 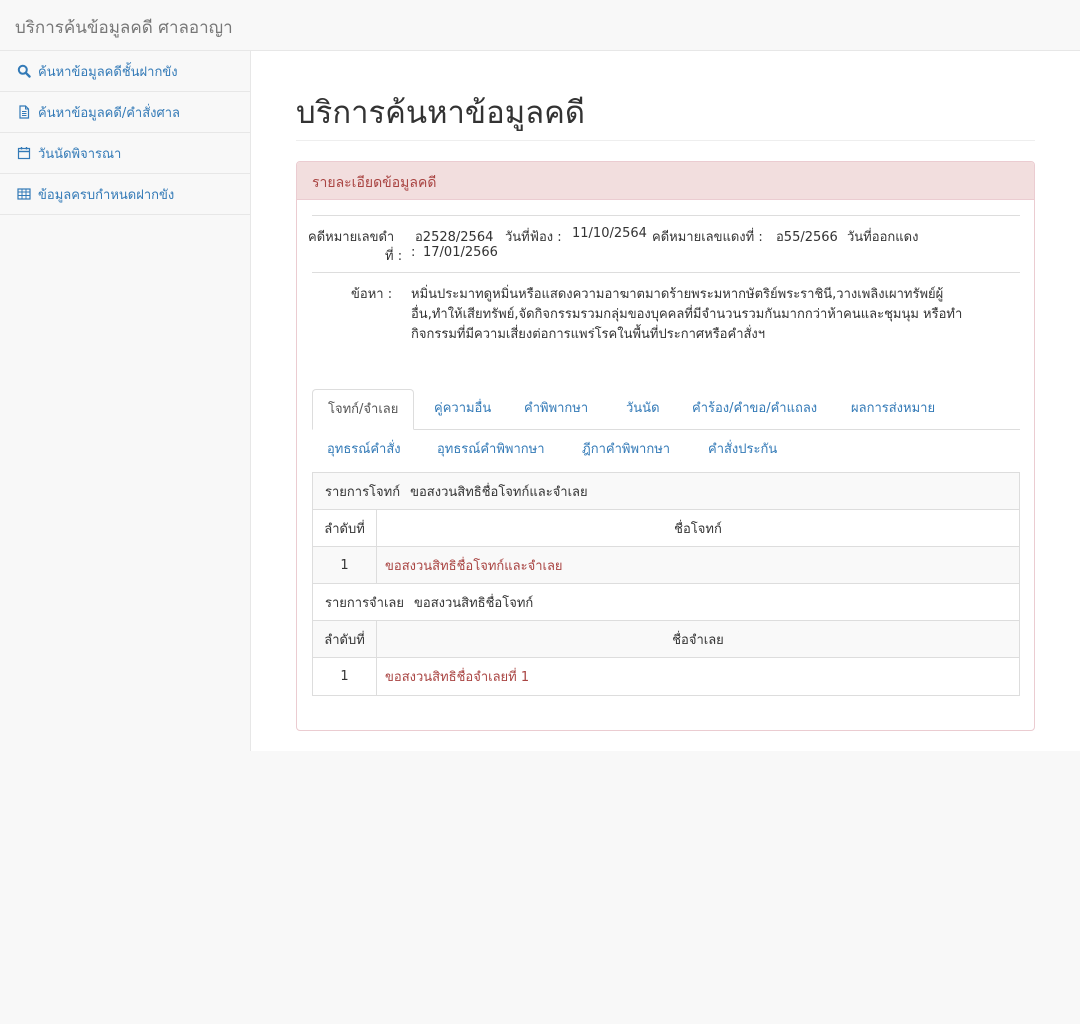 What do you see at coordinates (363, 409) in the screenshot?
I see `tab-parties: โจทก์/จำเลย` at bounding box center [363, 409].